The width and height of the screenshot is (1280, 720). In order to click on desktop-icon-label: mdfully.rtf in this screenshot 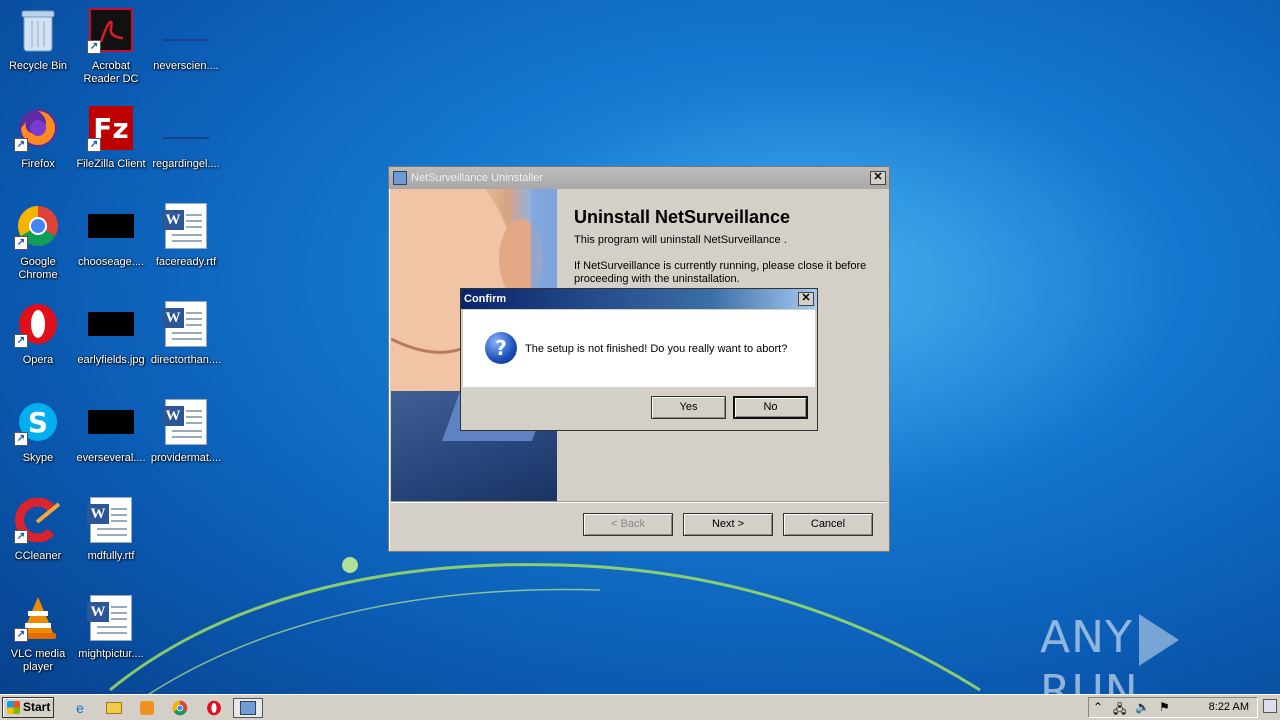, I will do `click(111, 556)`.